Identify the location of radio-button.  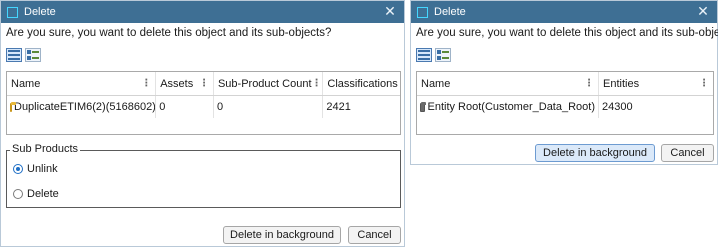
(18, 194).